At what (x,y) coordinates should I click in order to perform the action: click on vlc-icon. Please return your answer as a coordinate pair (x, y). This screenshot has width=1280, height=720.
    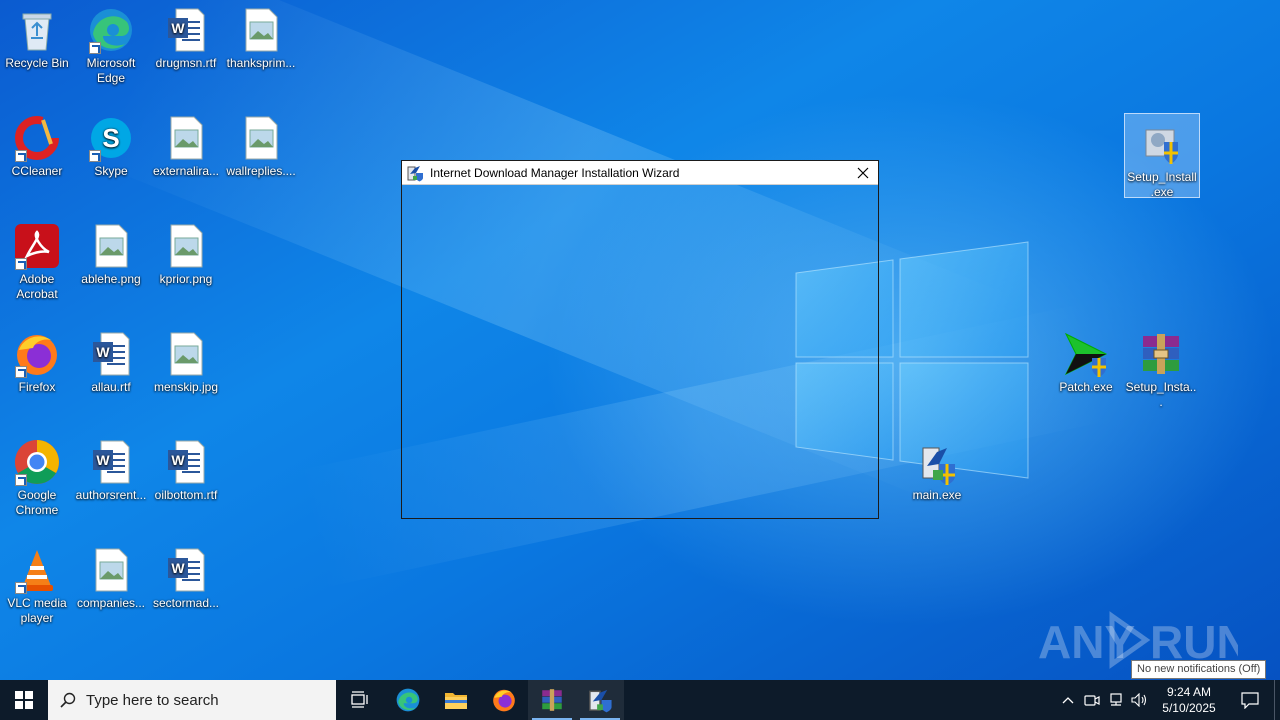
    Looking at the image, I should click on (37, 570).